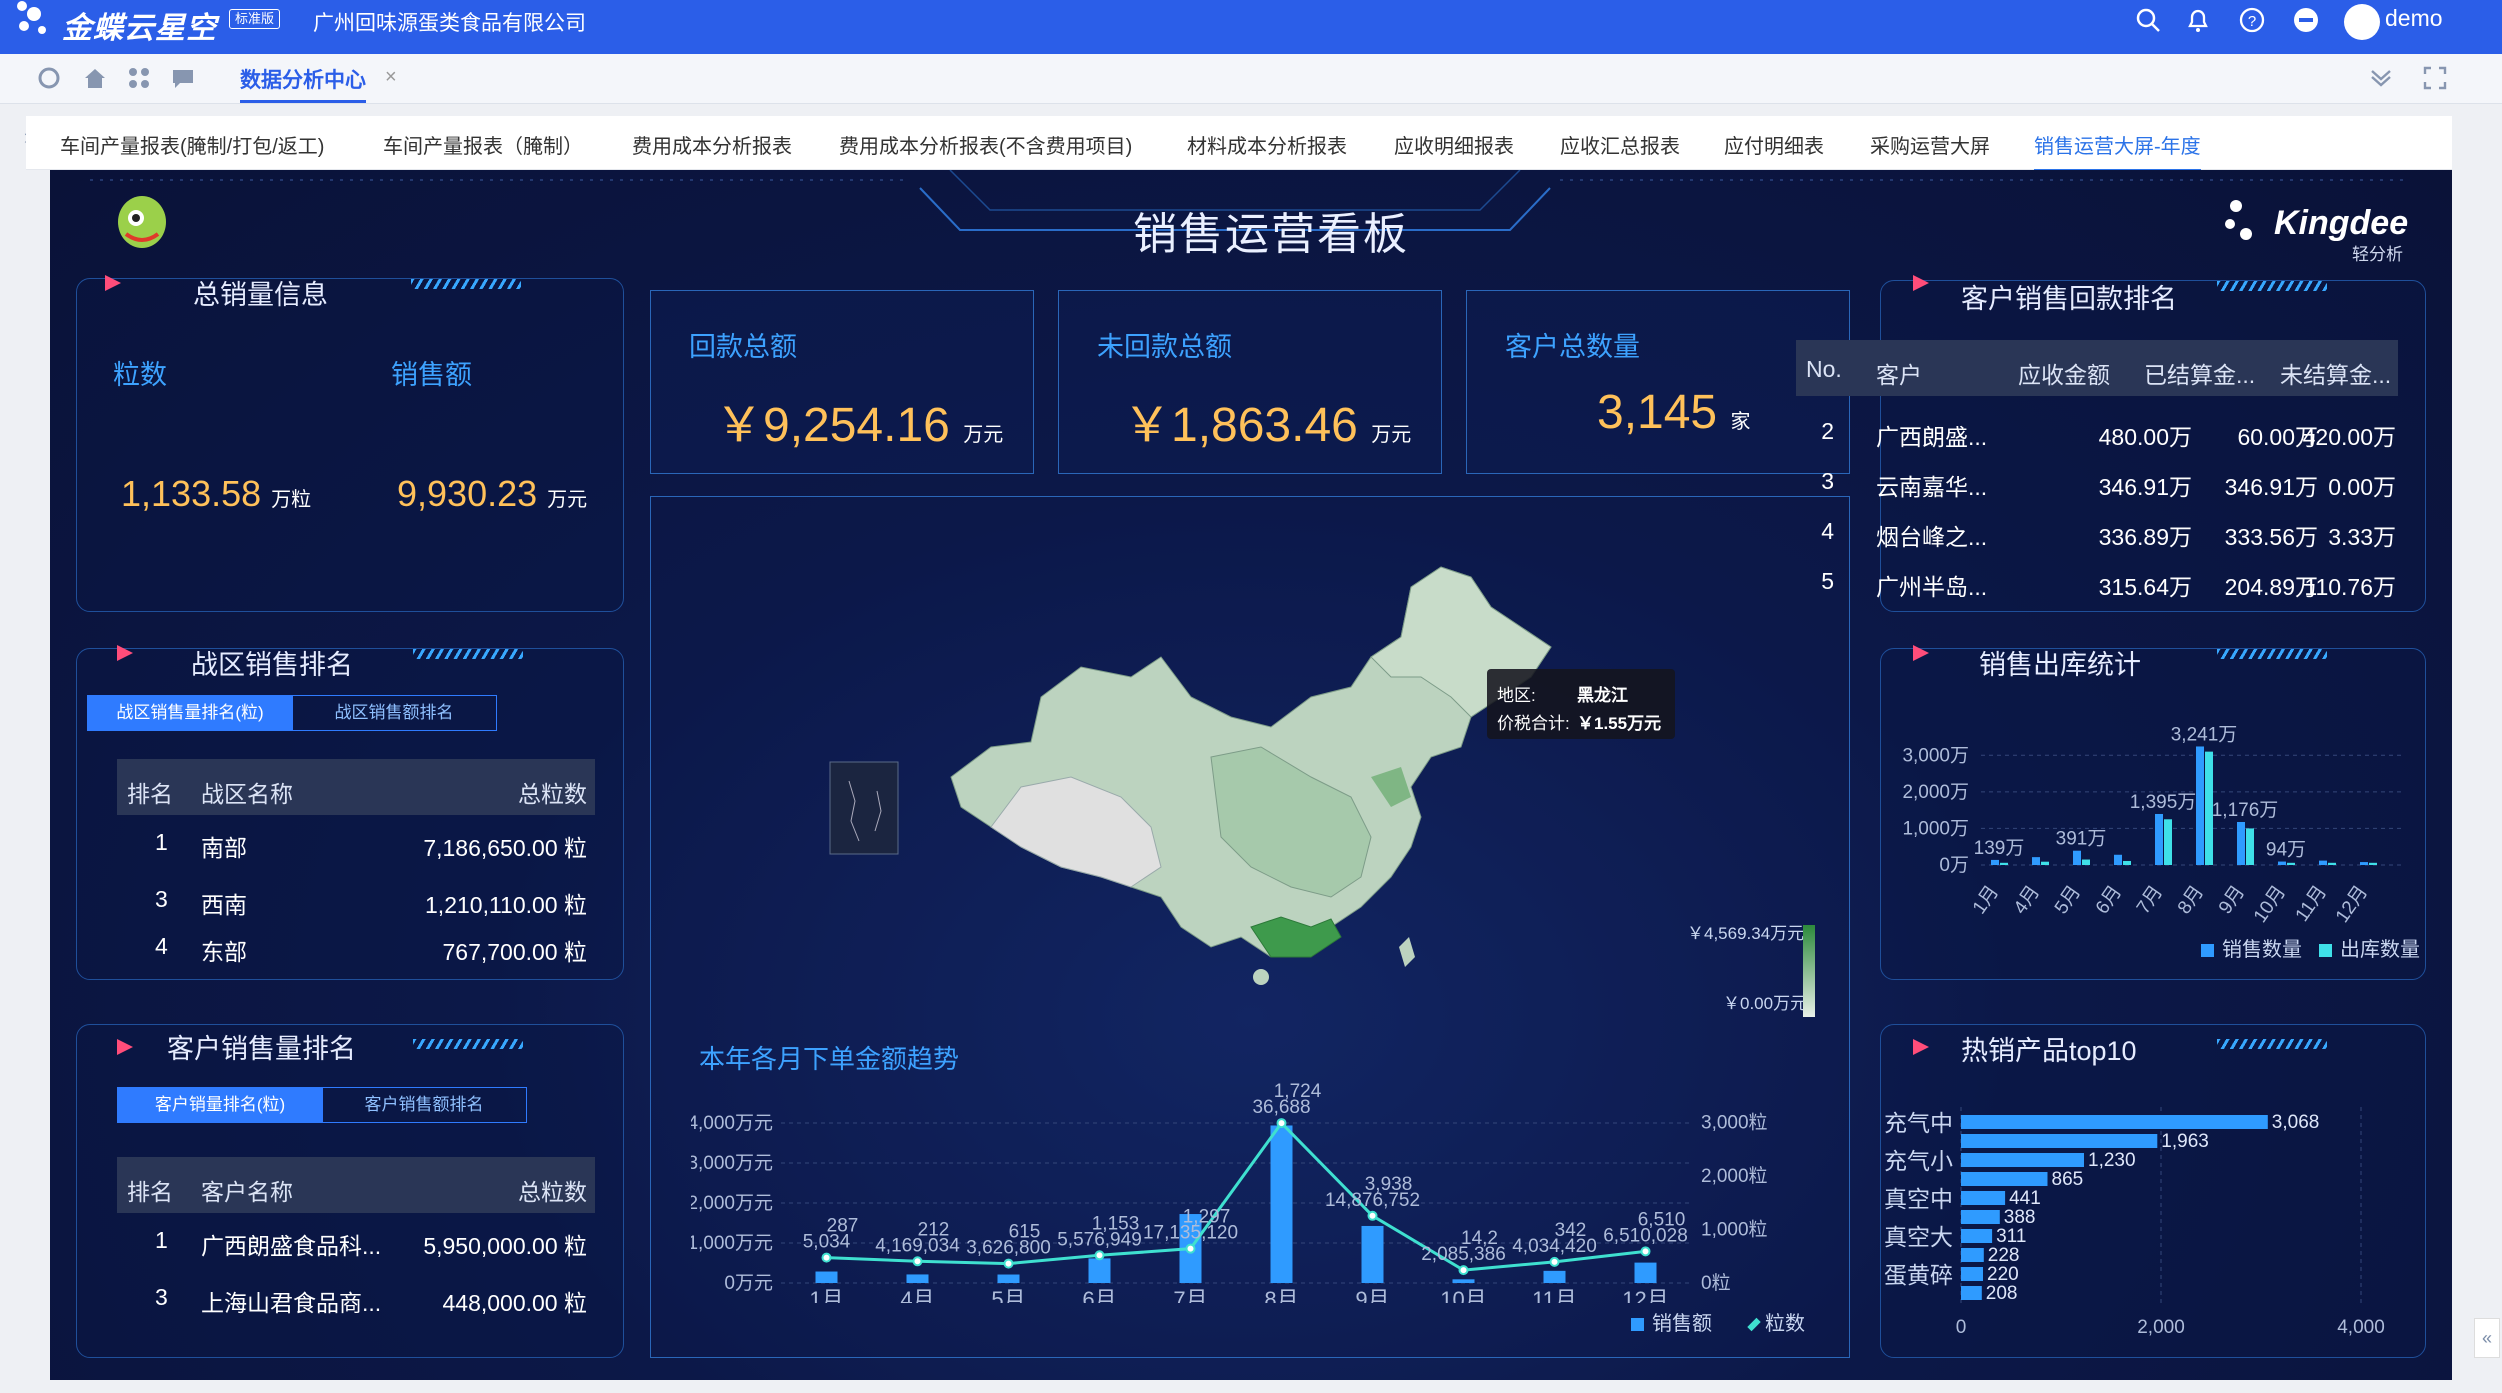 The width and height of the screenshot is (2502, 1393). Describe the element at coordinates (829, 1059) in the screenshot. I see `trend-title: 本年各月下单金额趋势` at that location.